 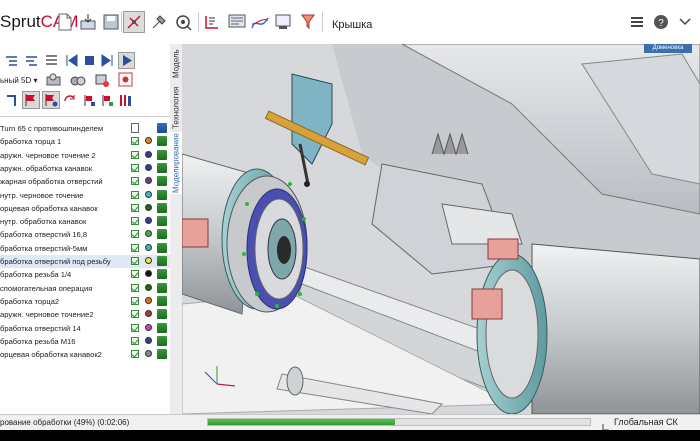 What do you see at coordinates (19, 80) in the screenshot?
I see `machine-selector: ьный 5D ▾` at bounding box center [19, 80].